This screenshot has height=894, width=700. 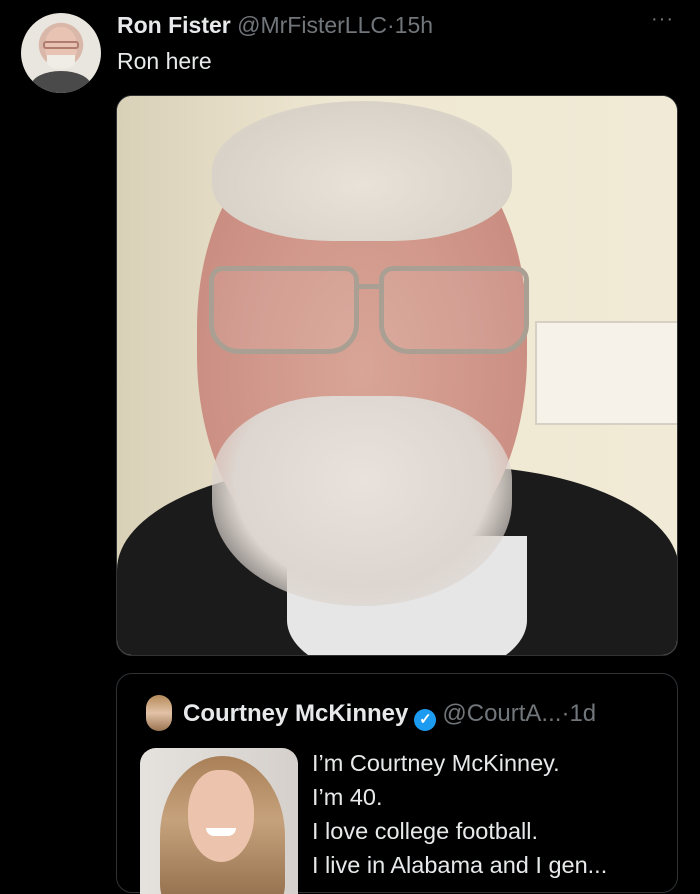 I want to click on avatar-shirt, so click(x=61, y=82).